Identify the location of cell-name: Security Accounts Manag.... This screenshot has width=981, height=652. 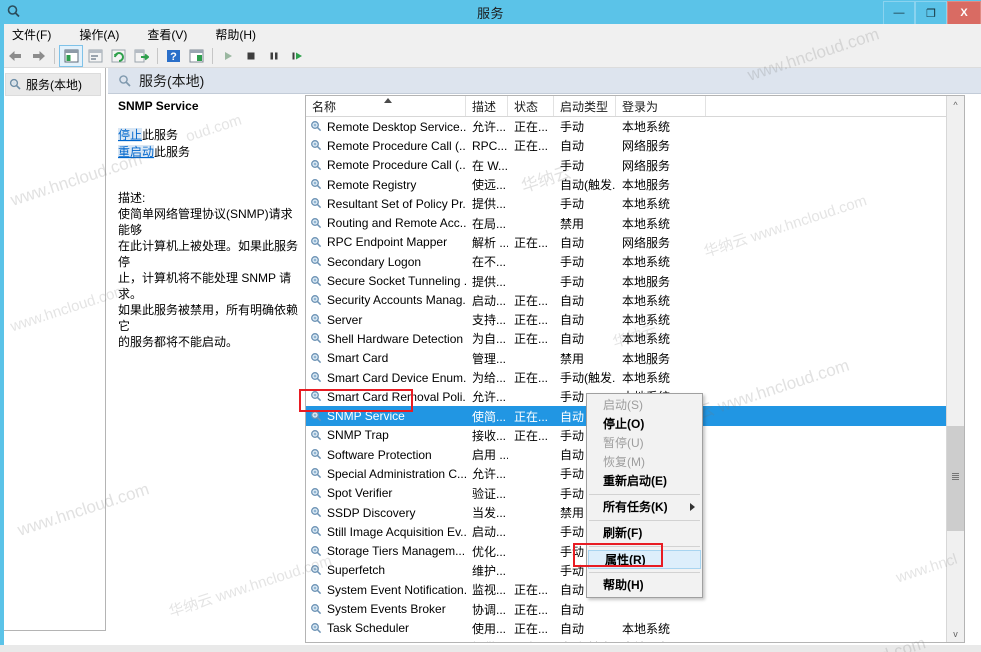
(386, 300).